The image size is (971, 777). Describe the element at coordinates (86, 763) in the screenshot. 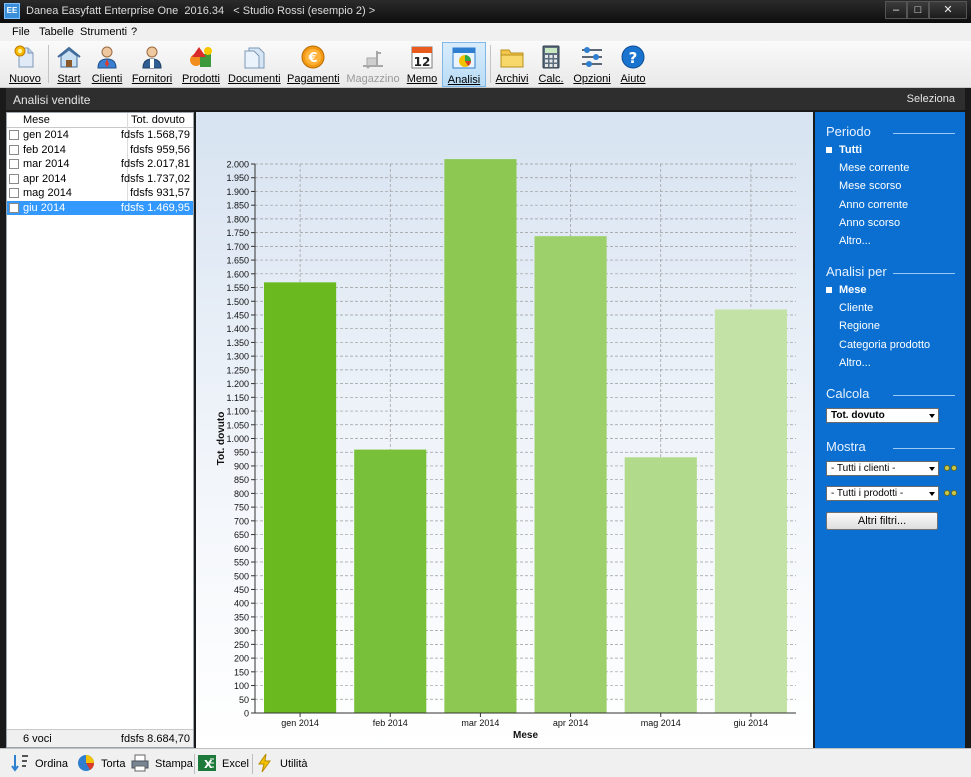

I see `pie-icon` at that location.